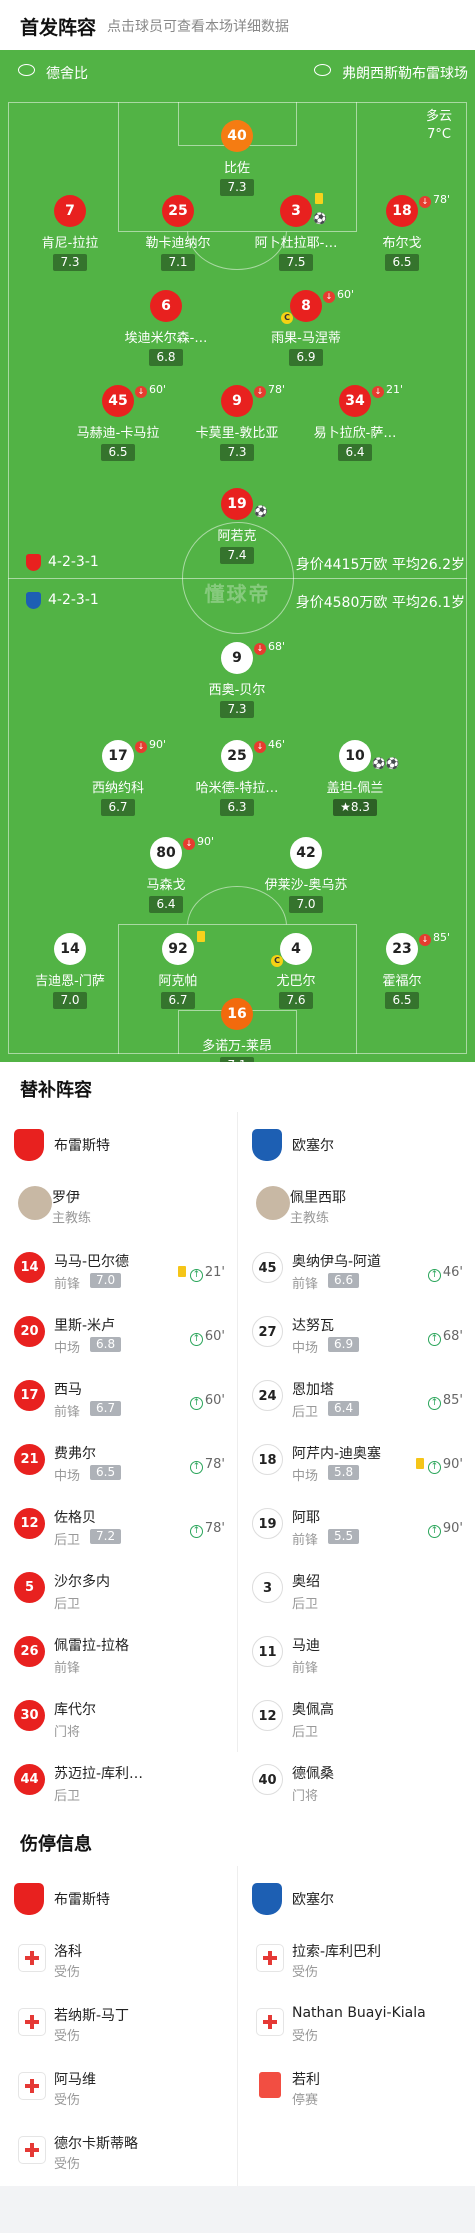 Image resolution: width=475 pixels, height=2233 pixels. Describe the element at coordinates (313, 1900) in the screenshot. I see `injury-away-team: 欧塞尔` at that location.